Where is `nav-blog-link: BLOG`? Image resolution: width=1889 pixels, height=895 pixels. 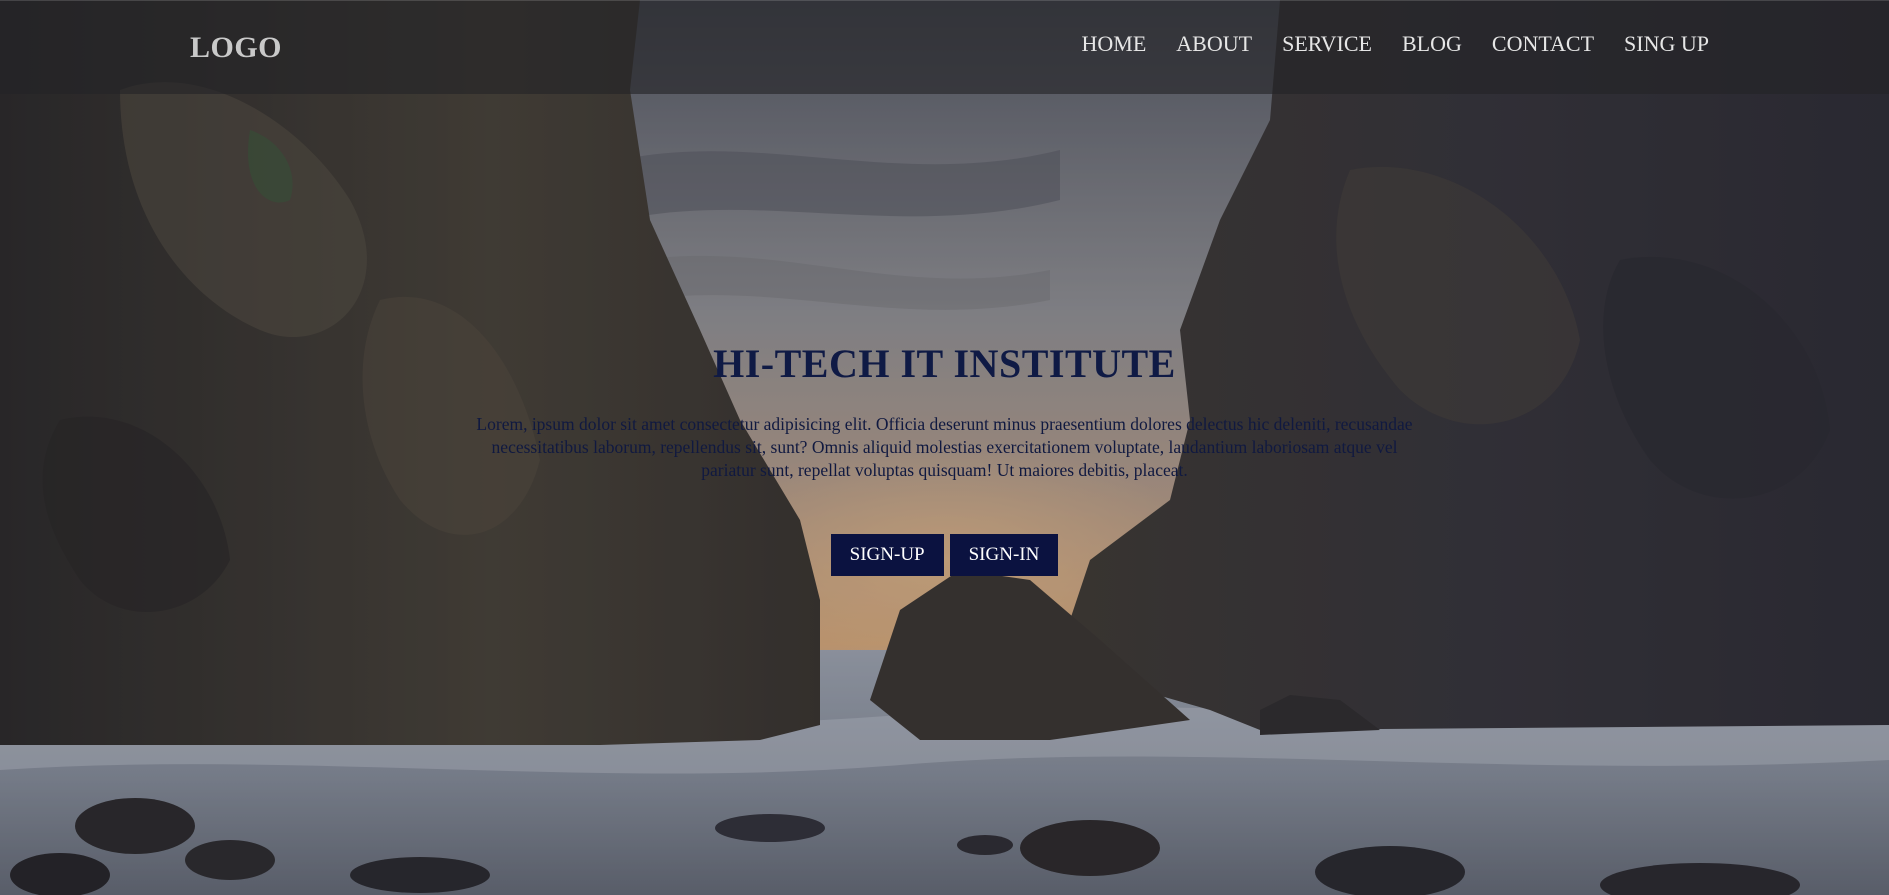 nav-blog-link: BLOG is located at coordinates (1432, 44).